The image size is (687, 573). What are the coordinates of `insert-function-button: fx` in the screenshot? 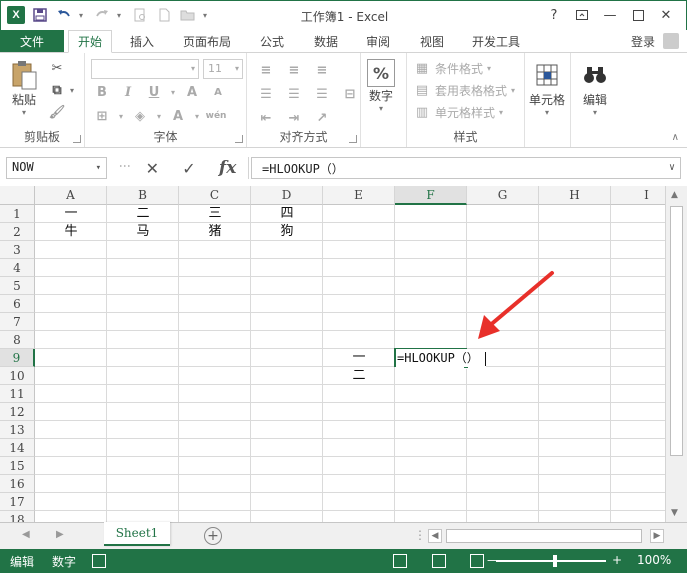 It's located at (227, 168).